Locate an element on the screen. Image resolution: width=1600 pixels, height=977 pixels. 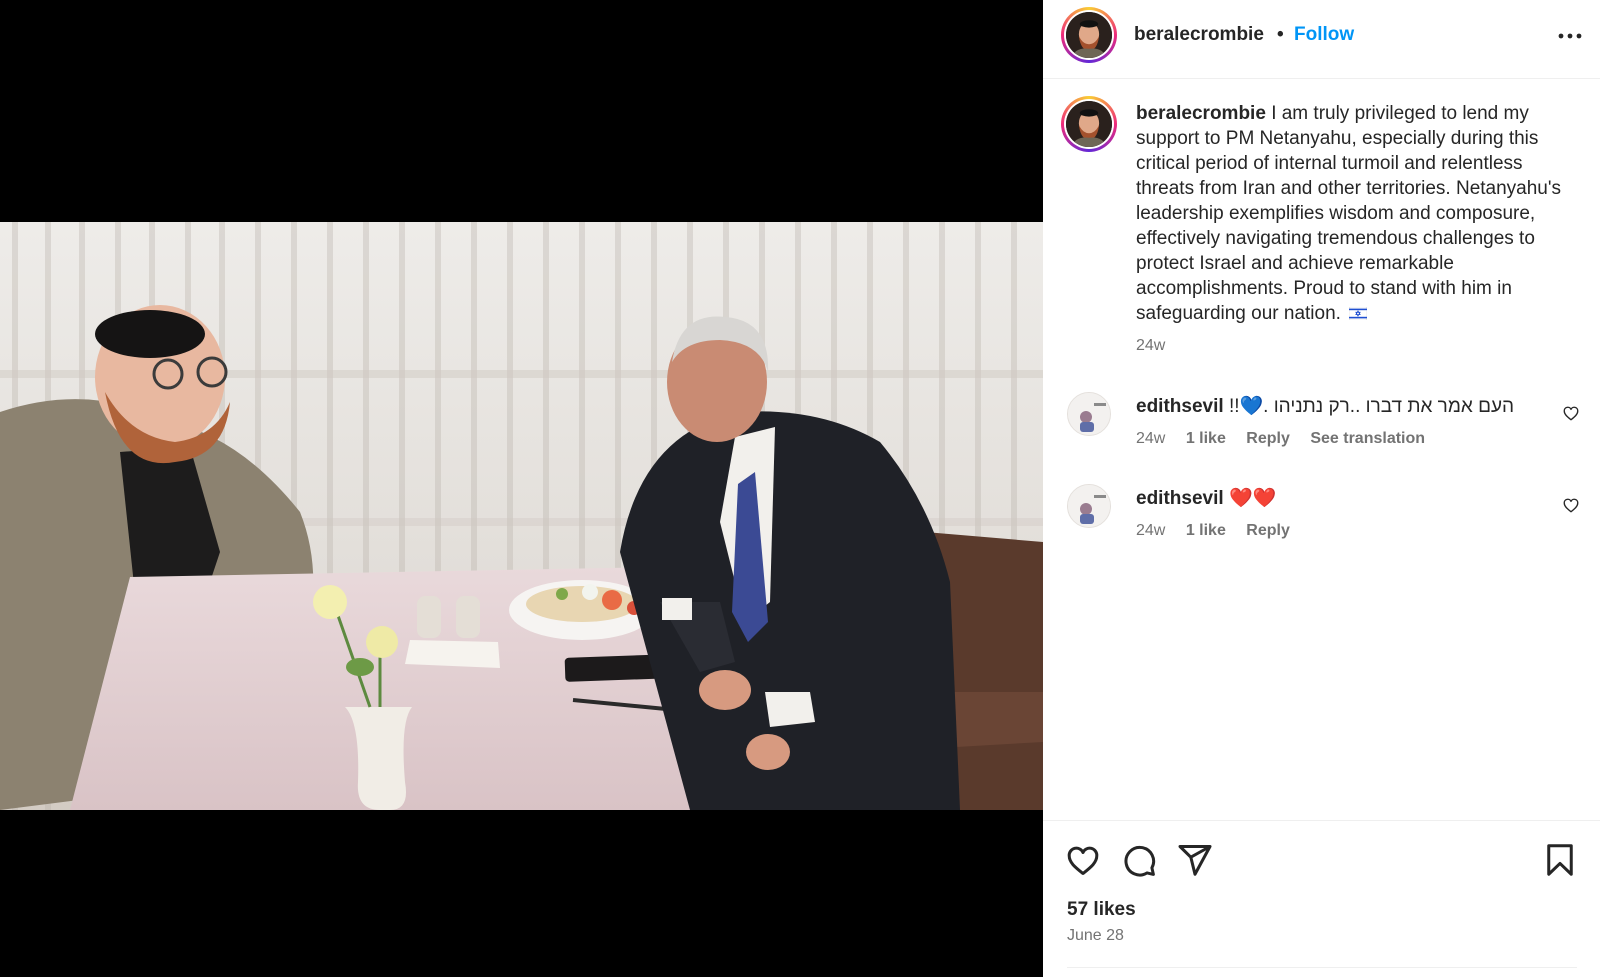
caption-username: beralecrombie is located at coordinates (1201, 113).